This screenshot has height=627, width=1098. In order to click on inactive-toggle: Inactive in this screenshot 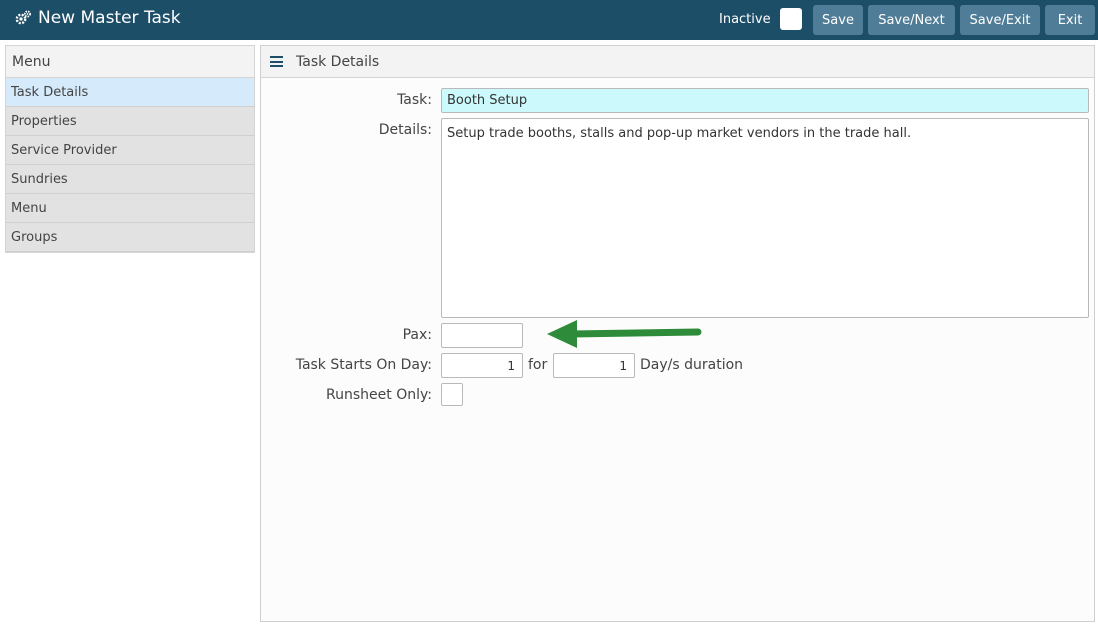, I will do `click(760, 19)`.